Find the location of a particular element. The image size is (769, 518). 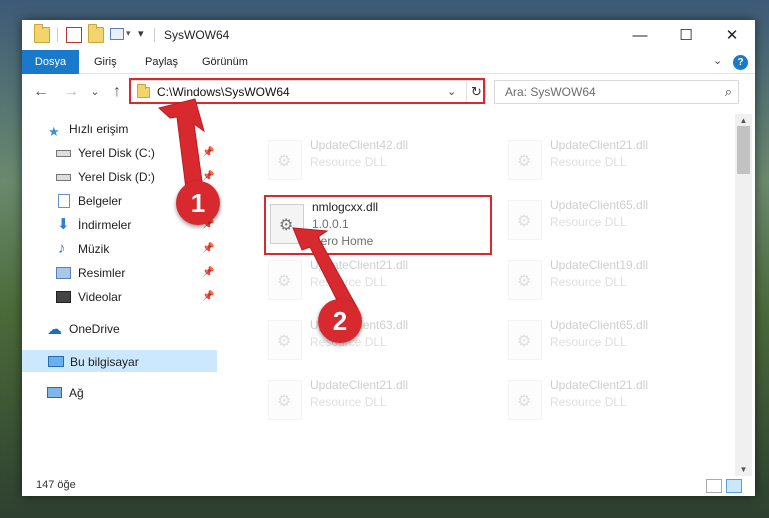

documents-icon is located at coordinates (64, 201).